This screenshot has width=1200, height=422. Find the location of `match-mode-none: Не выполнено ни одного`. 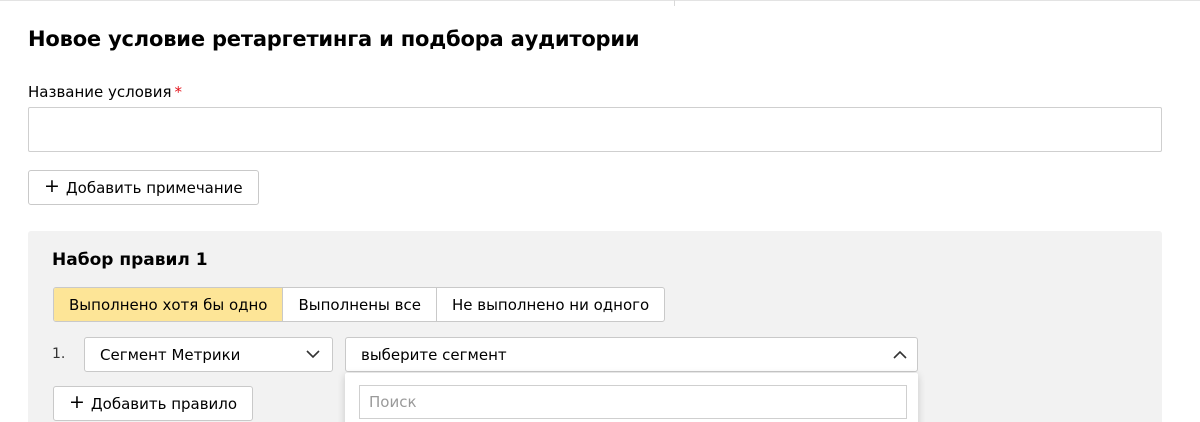

match-mode-none: Не выполнено ни одного is located at coordinates (550, 304).